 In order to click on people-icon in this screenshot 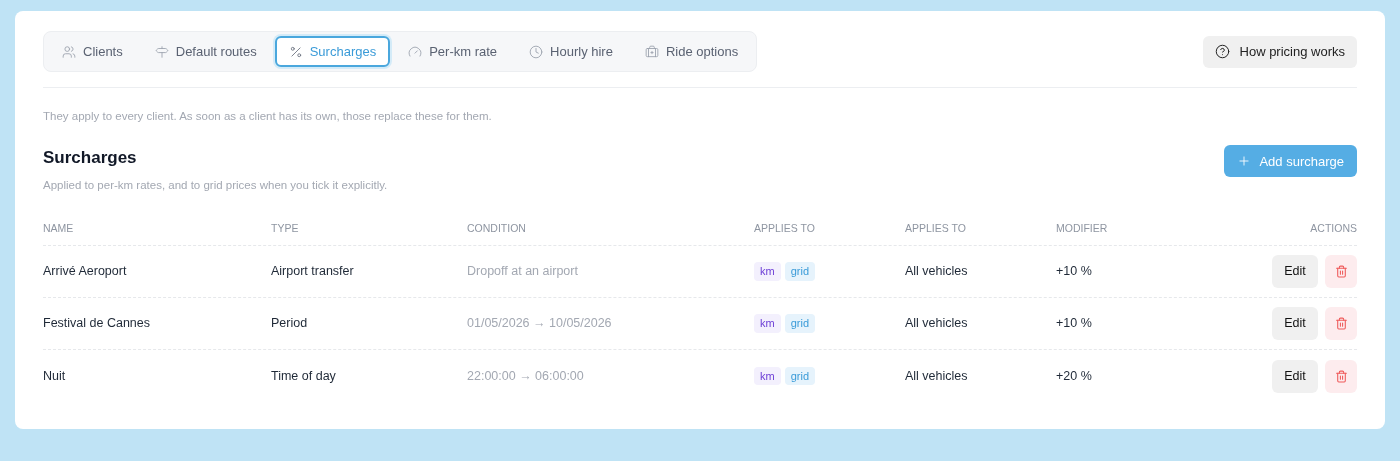, I will do `click(69, 51)`.